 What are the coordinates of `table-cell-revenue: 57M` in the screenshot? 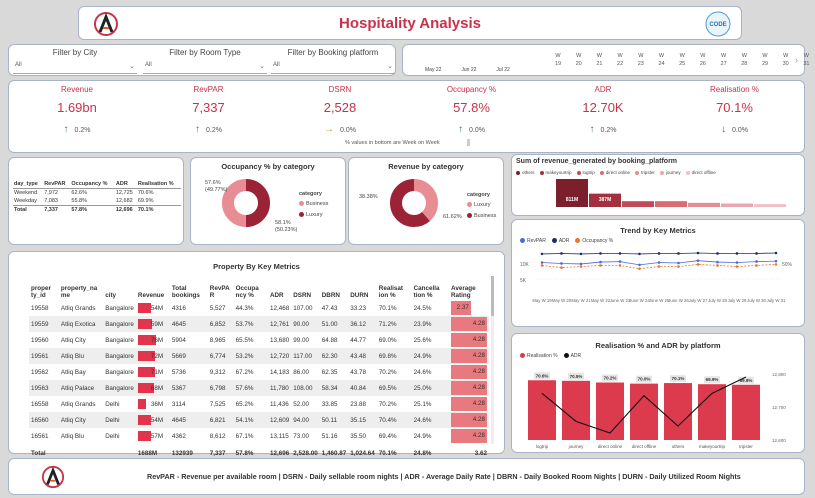 It's located at (153, 436).